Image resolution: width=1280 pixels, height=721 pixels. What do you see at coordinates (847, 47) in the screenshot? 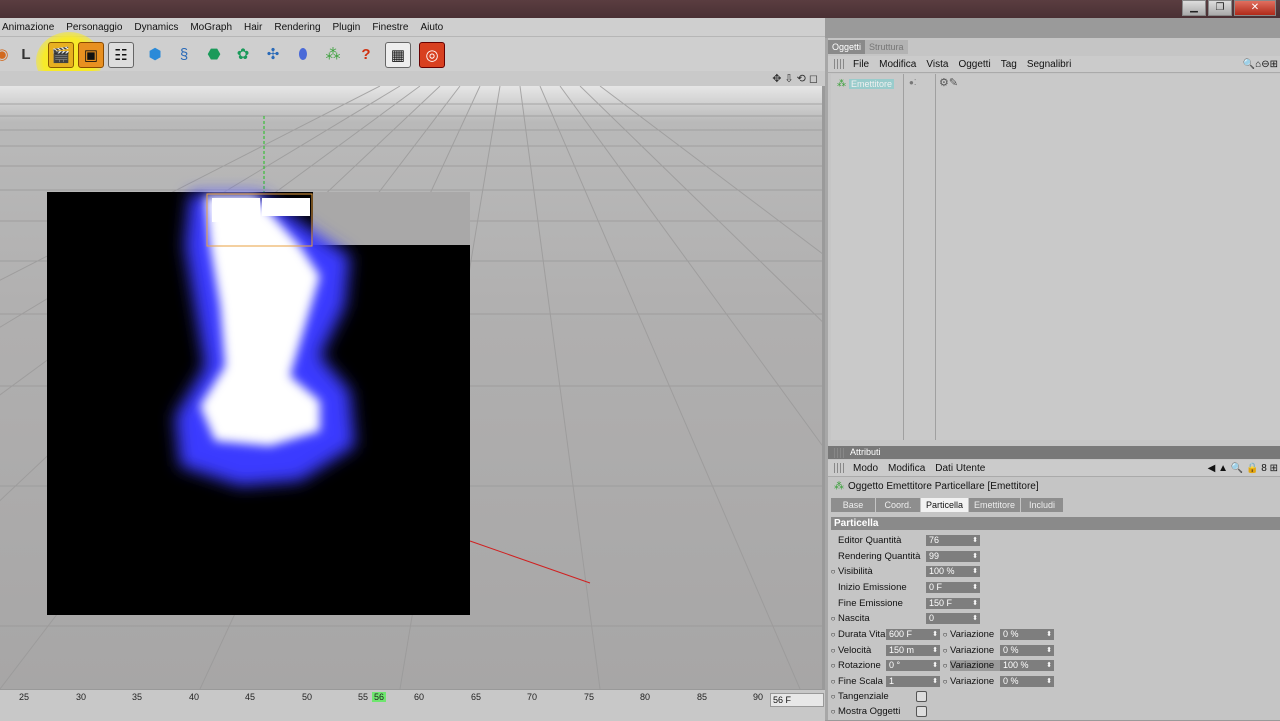
I see `tab-oggetti: Oggetti` at bounding box center [847, 47].